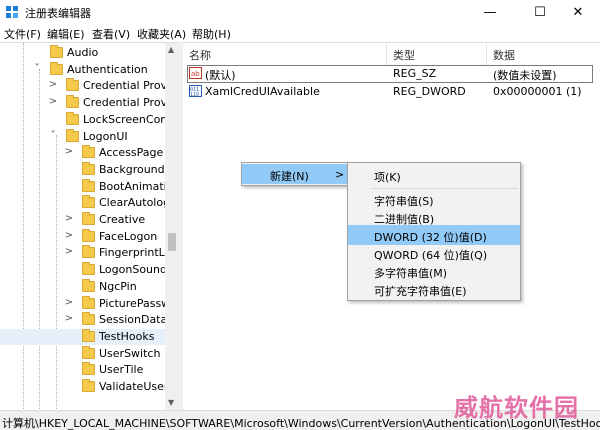 The image size is (600, 430). I want to click on context-menu-new: 新建(N) >, so click(294, 174).